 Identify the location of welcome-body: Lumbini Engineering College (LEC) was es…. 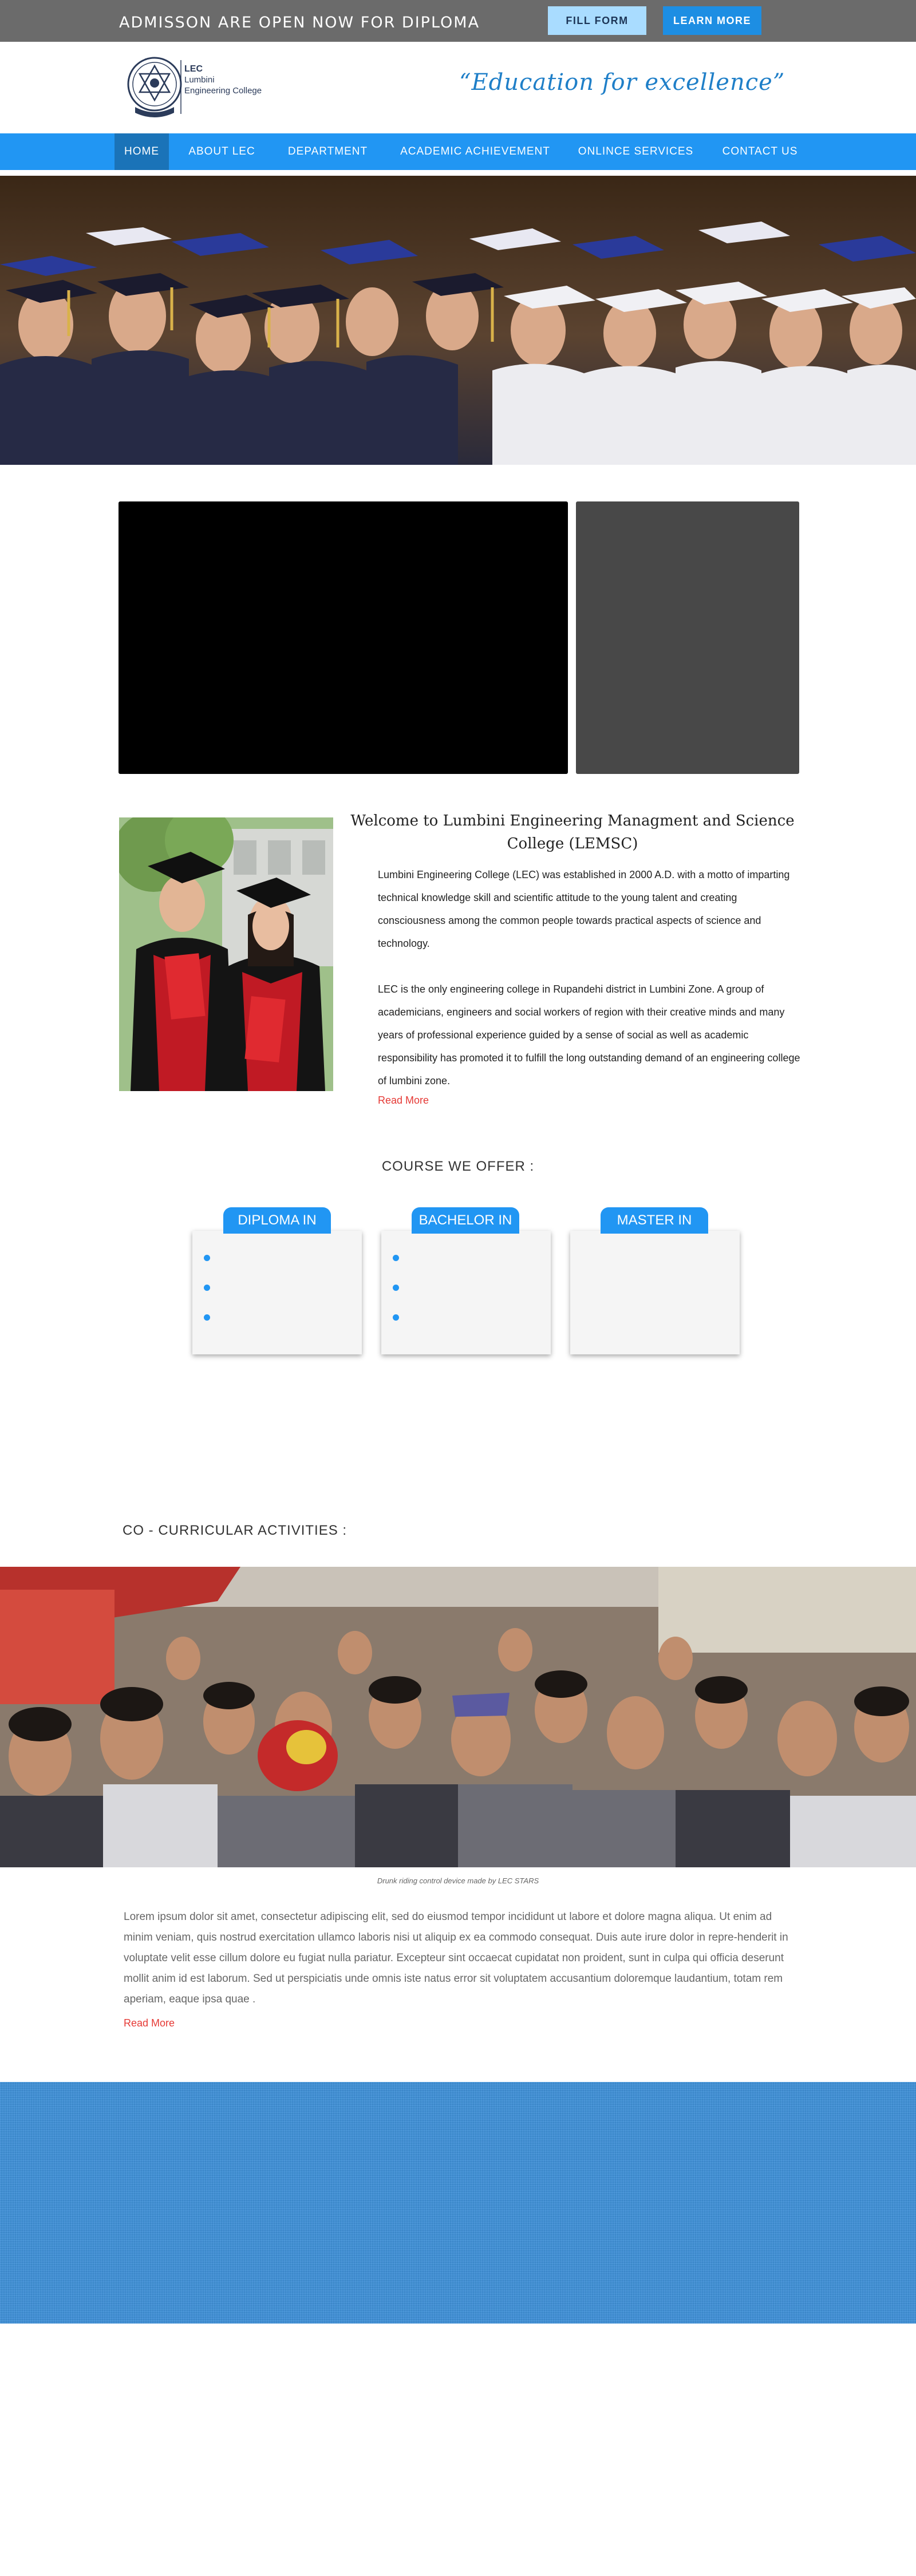
(590, 989).